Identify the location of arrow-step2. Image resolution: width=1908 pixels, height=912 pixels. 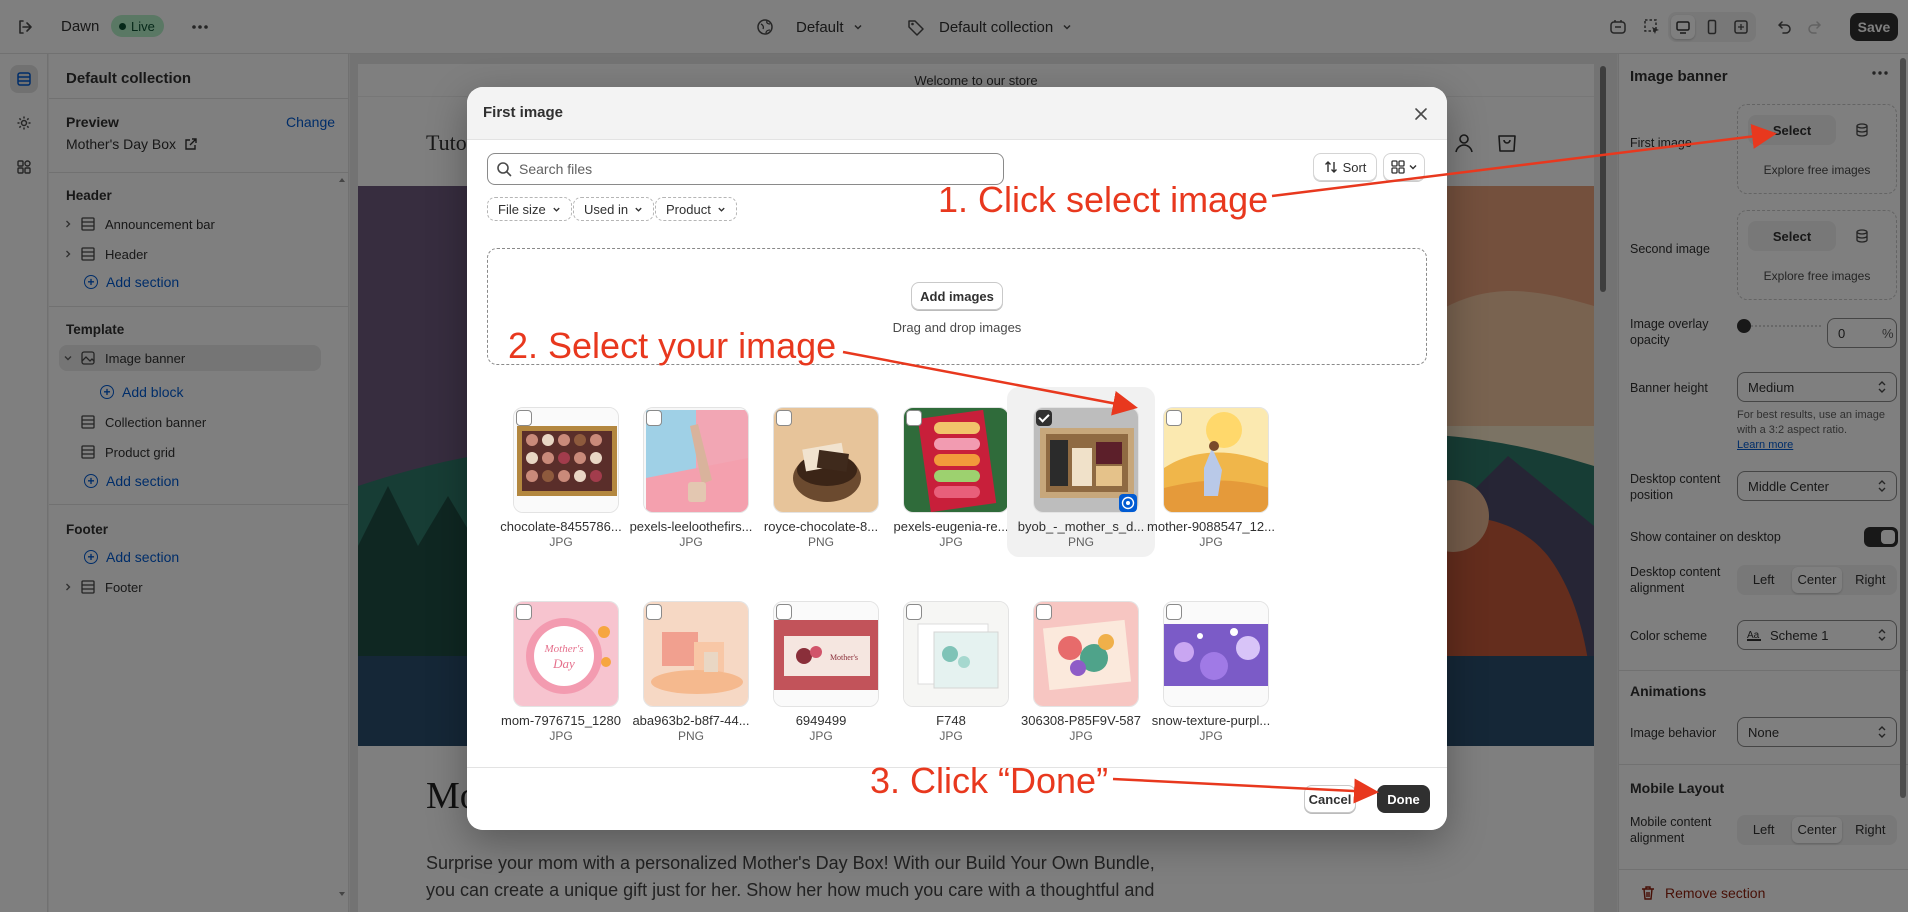
(990, 383).